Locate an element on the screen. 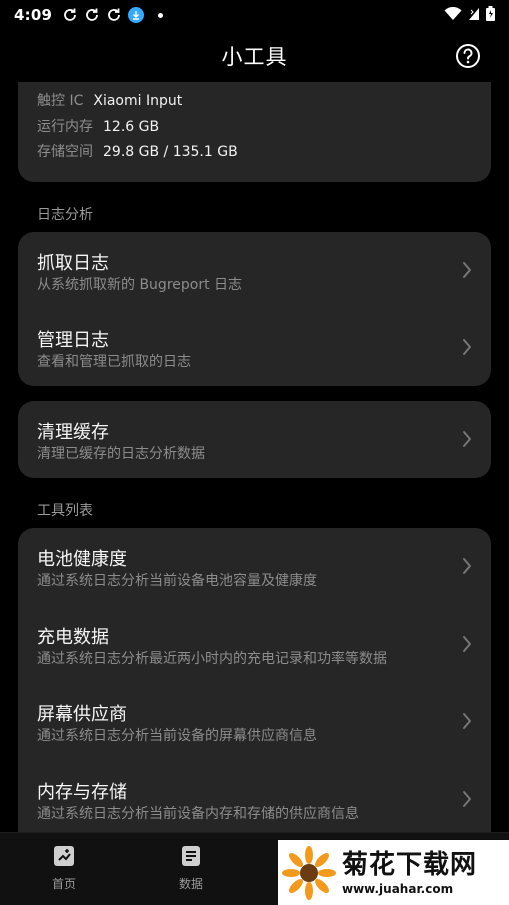 This screenshot has height=905, width=509. list-item-clear-cache: 清理缓存 清理已缓存的日志分析数据 is located at coordinates (254, 439).